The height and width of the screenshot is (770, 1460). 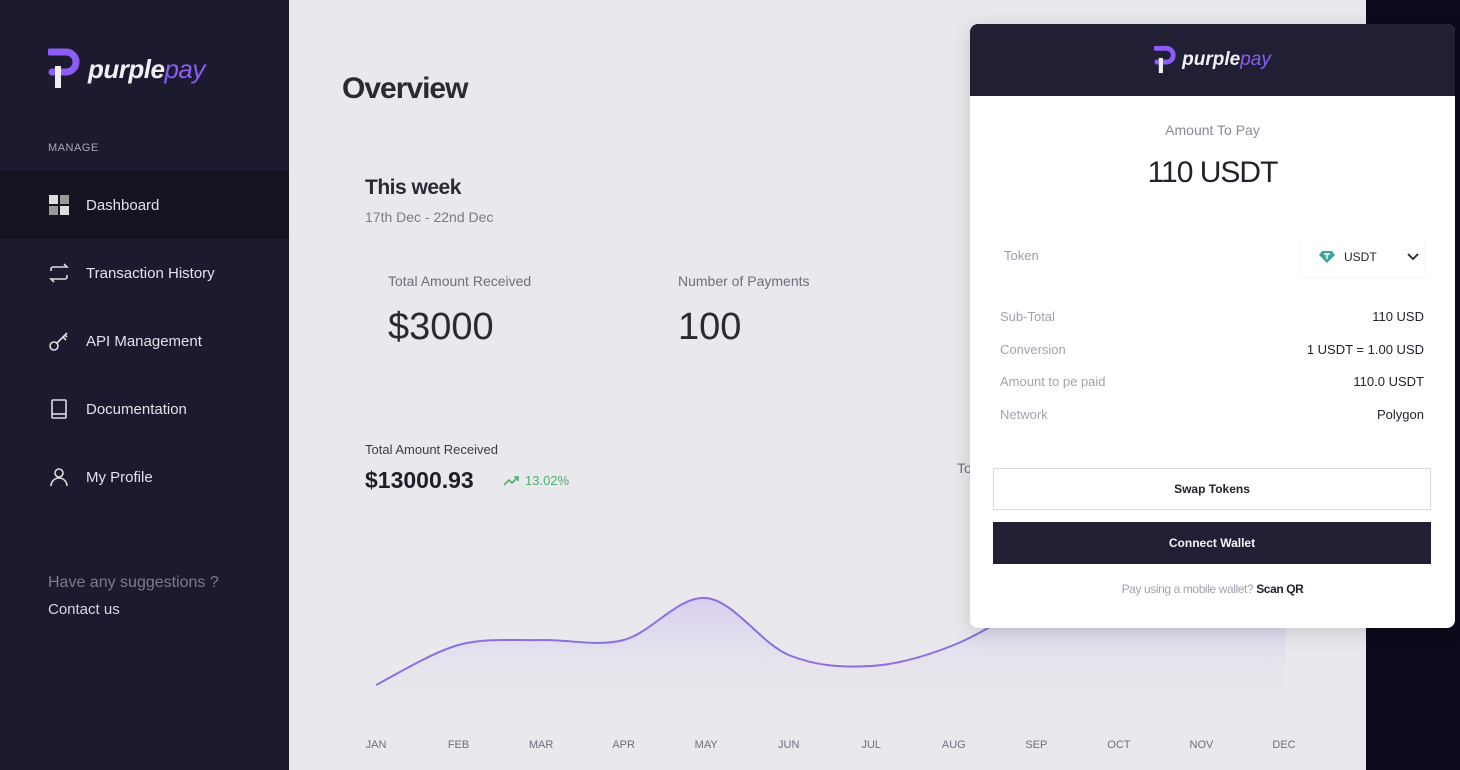 I want to click on x-tick-label: JAN, so click(x=376, y=745).